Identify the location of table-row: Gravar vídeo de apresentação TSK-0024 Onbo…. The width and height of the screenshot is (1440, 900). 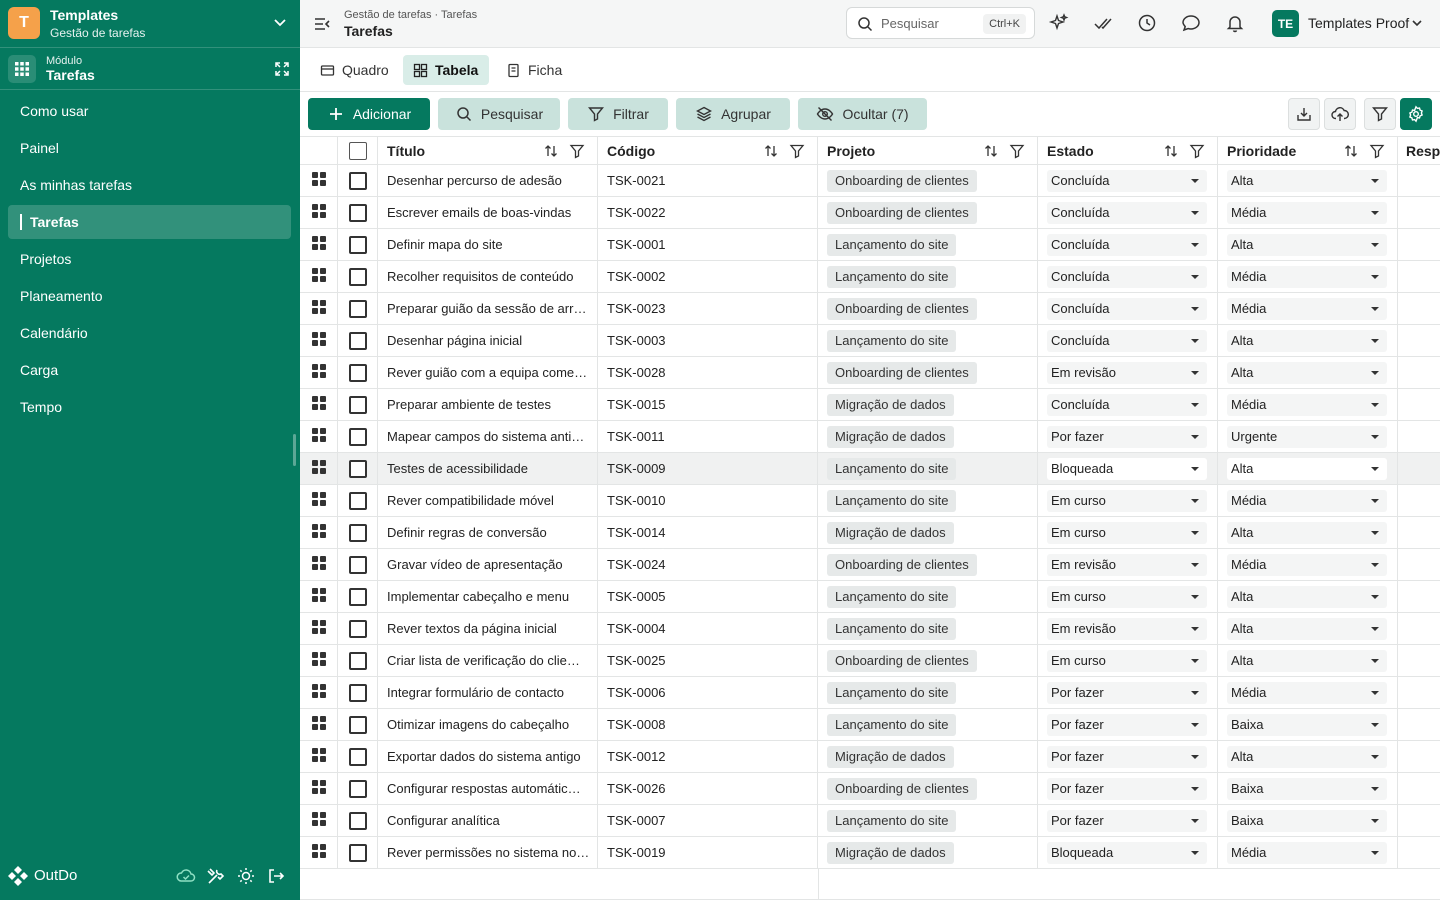
(870, 565).